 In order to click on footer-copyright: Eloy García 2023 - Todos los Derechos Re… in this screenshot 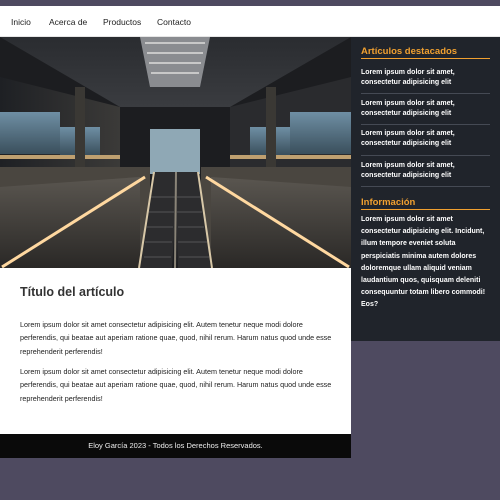, I will do `click(175, 445)`.